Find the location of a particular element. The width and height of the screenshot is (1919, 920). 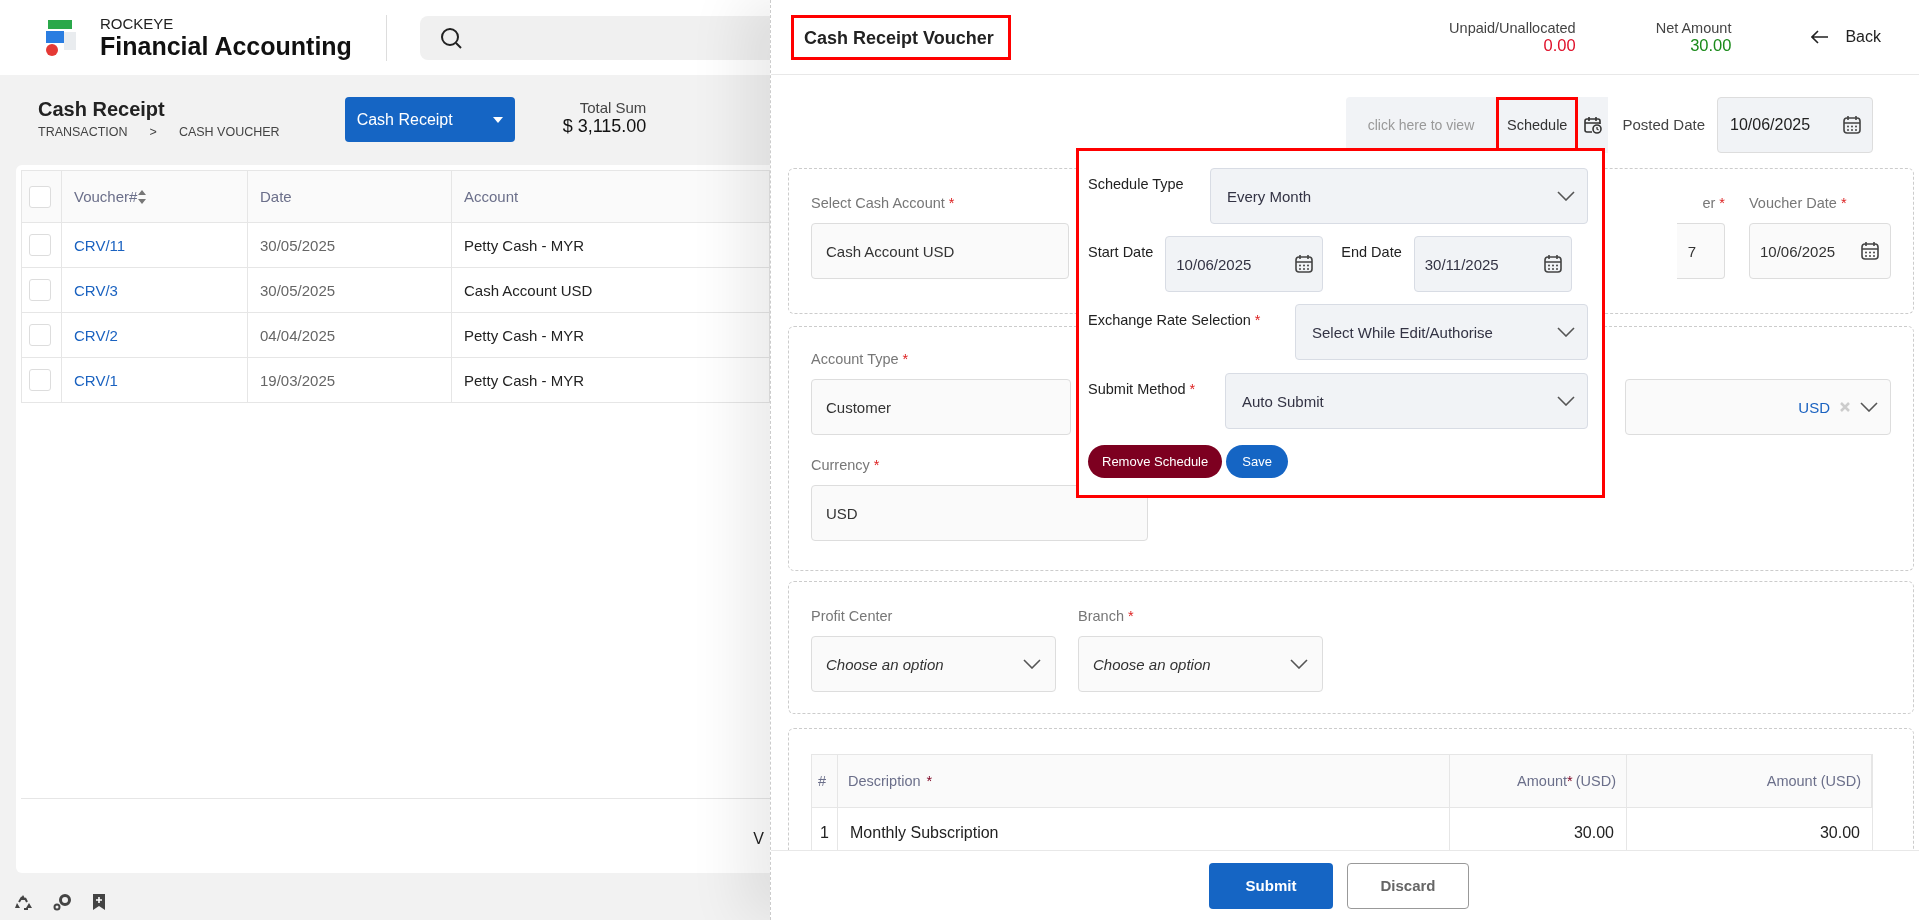

drawer-title: Cash Receipt Voucher is located at coordinates (901, 37).